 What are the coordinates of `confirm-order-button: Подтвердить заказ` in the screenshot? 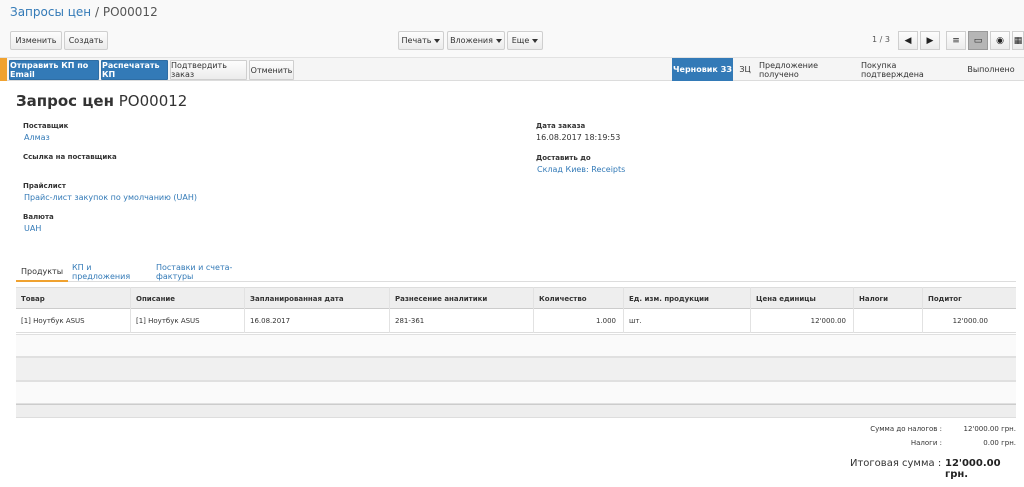 It's located at (208, 70).